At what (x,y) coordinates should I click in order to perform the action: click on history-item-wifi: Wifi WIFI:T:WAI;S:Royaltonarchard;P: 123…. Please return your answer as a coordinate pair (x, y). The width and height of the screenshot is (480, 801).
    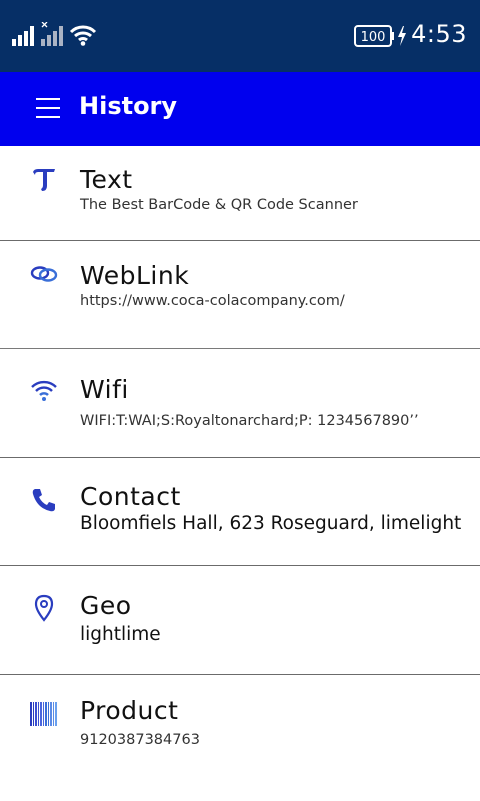
    Looking at the image, I should click on (240, 403).